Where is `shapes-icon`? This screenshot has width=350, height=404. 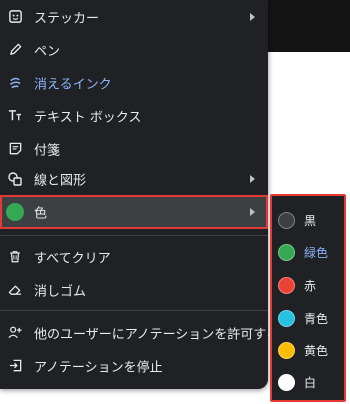 shapes-icon is located at coordinates (15, 179).